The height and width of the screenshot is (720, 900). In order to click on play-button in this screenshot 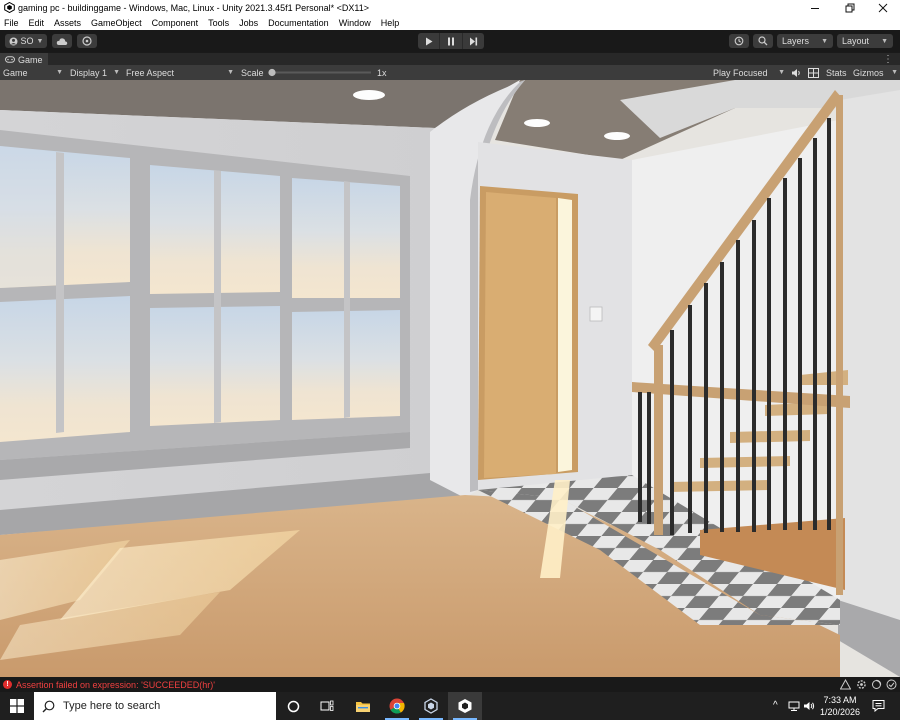, I will do `click(429, 41)`.